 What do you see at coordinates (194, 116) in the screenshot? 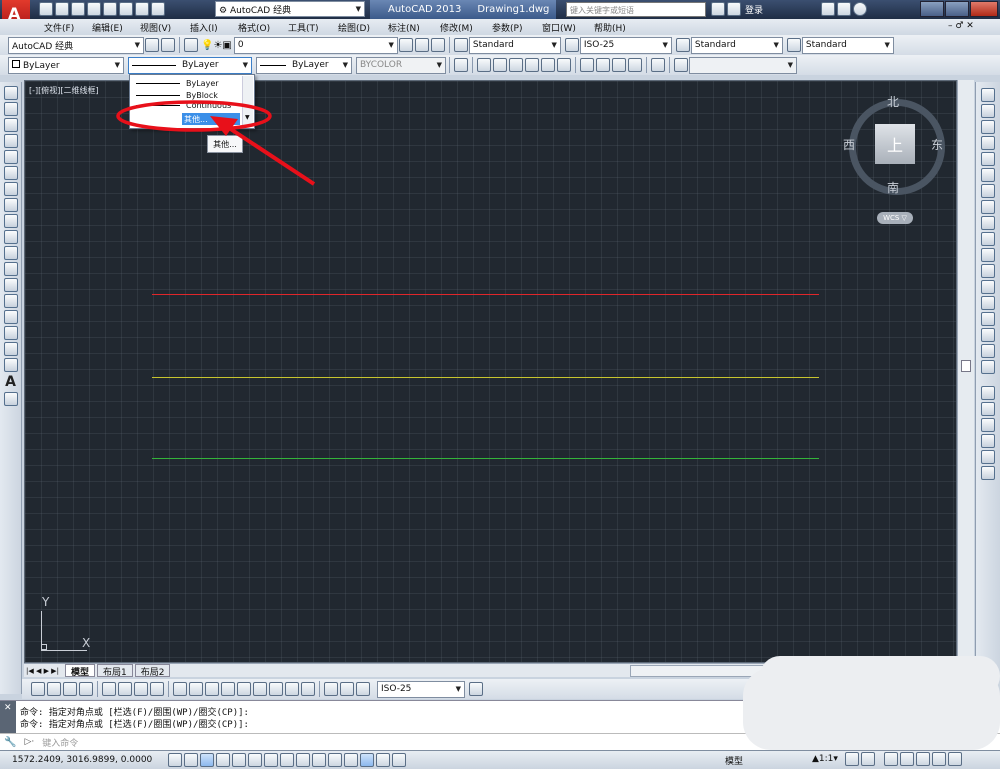
I see `annotation-ellipse` at bounding box center [194, 116].